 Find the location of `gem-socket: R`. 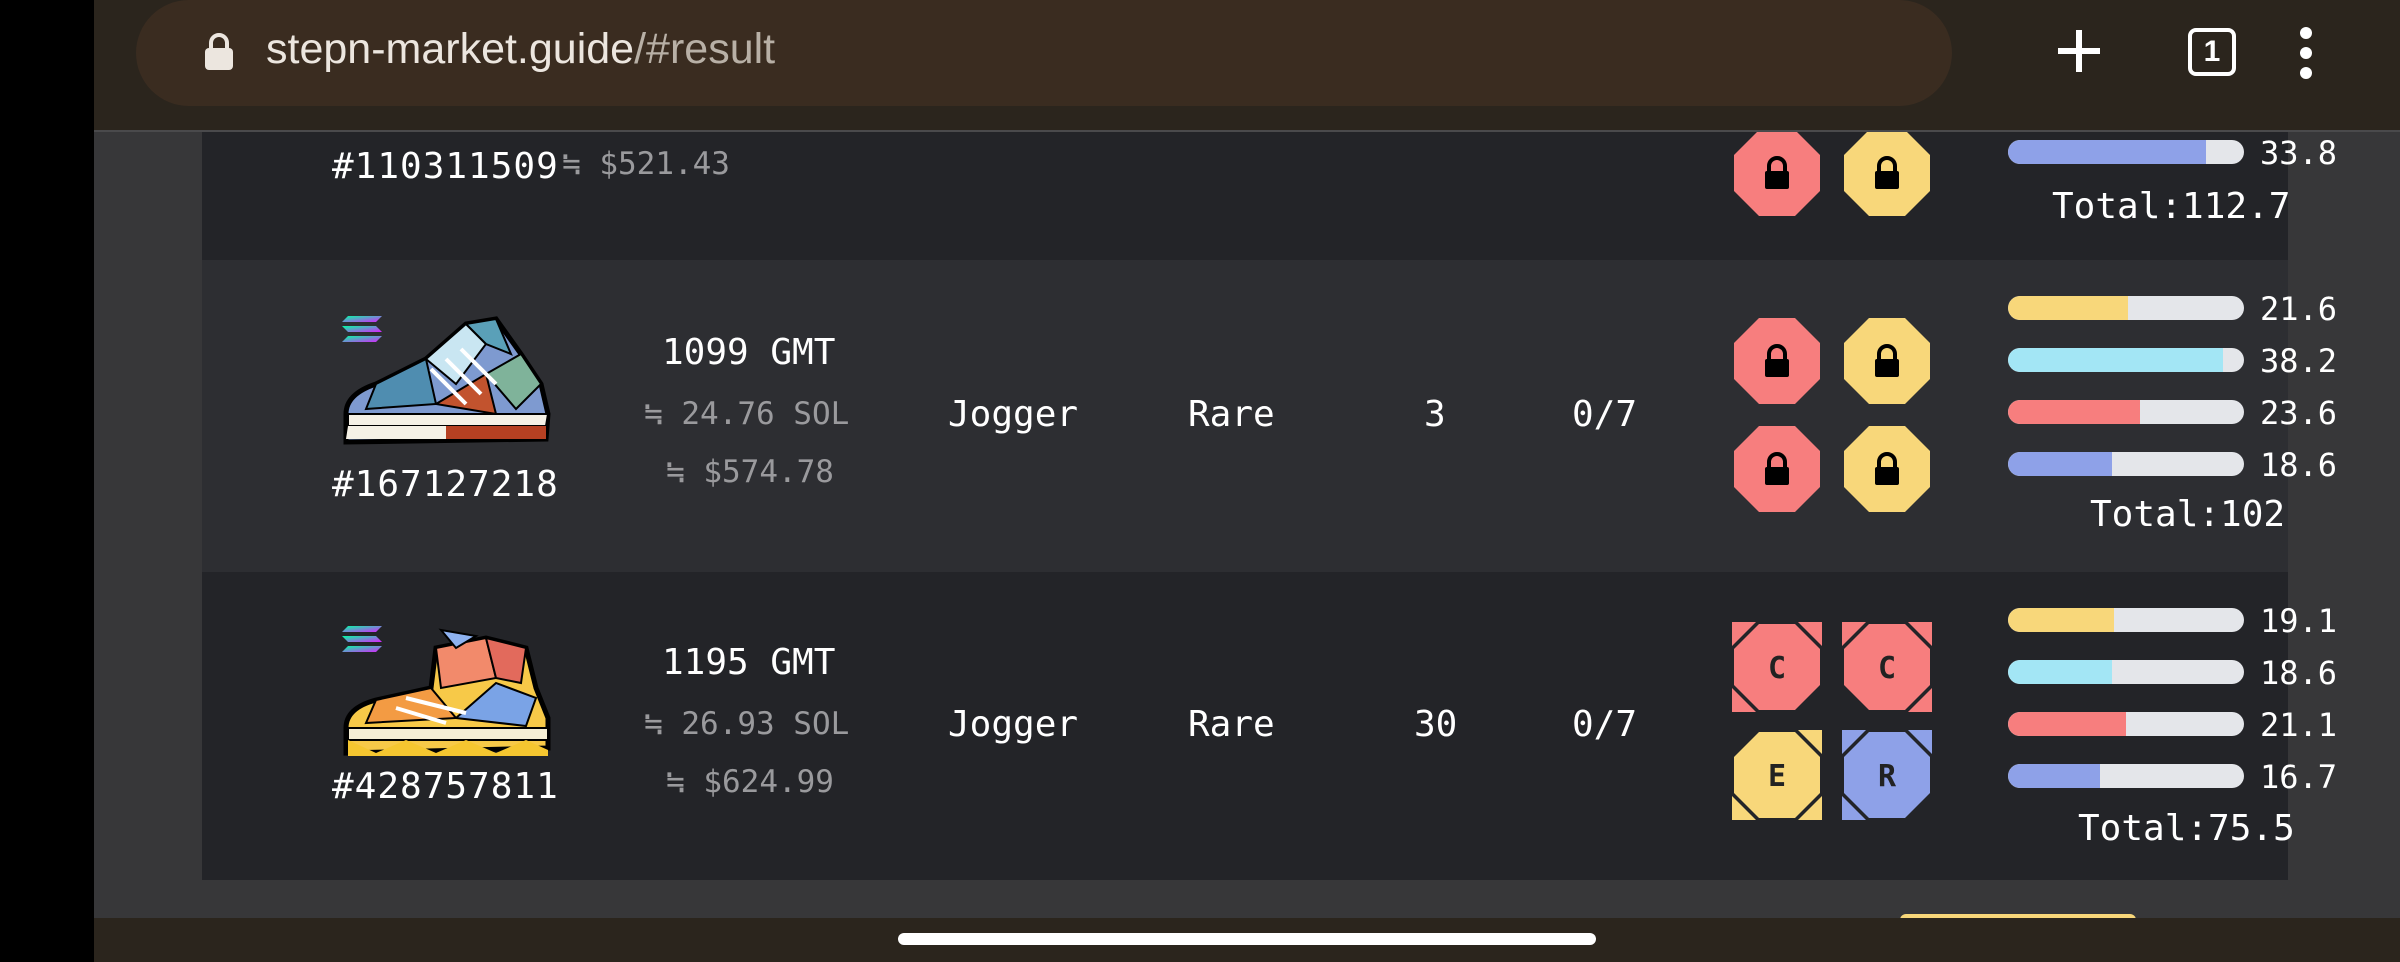

gem-socket: R is located at coordinates (1887, 775).